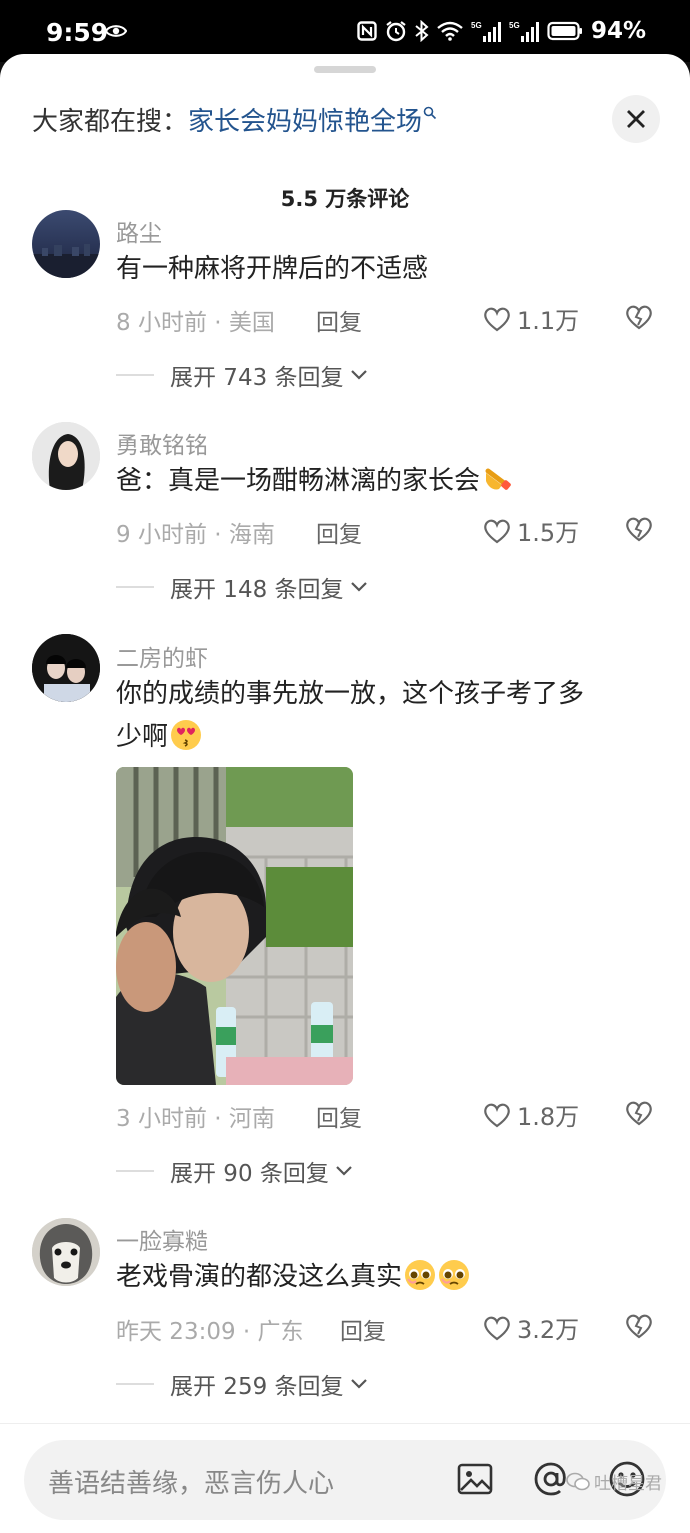  I want to click on expand-replies: 展开 259 条回复, so click(242, 1384).